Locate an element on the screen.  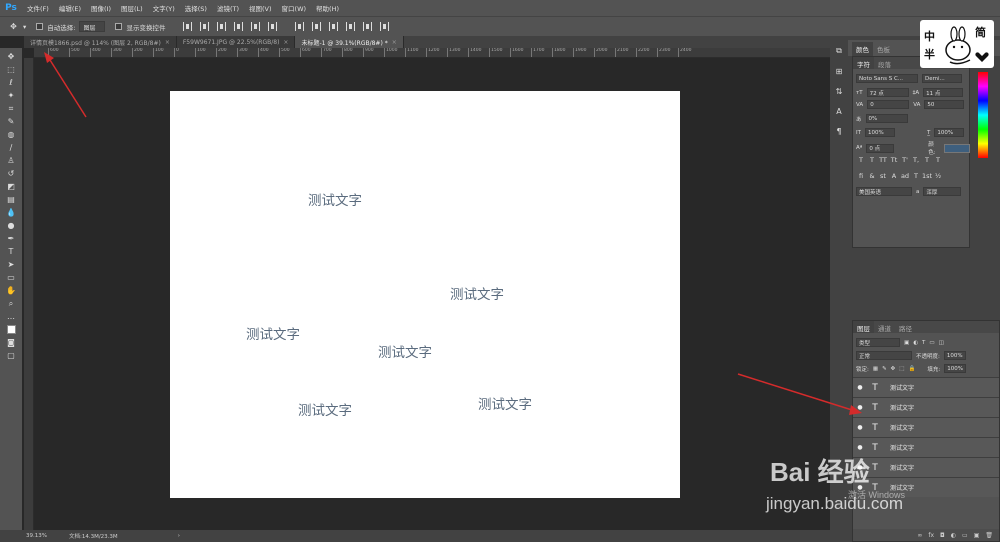
doc-tab-psd: 详情页模1866.psd @ 114% (图层 2, RGB/8#) × is located at coordinates (100, 42).